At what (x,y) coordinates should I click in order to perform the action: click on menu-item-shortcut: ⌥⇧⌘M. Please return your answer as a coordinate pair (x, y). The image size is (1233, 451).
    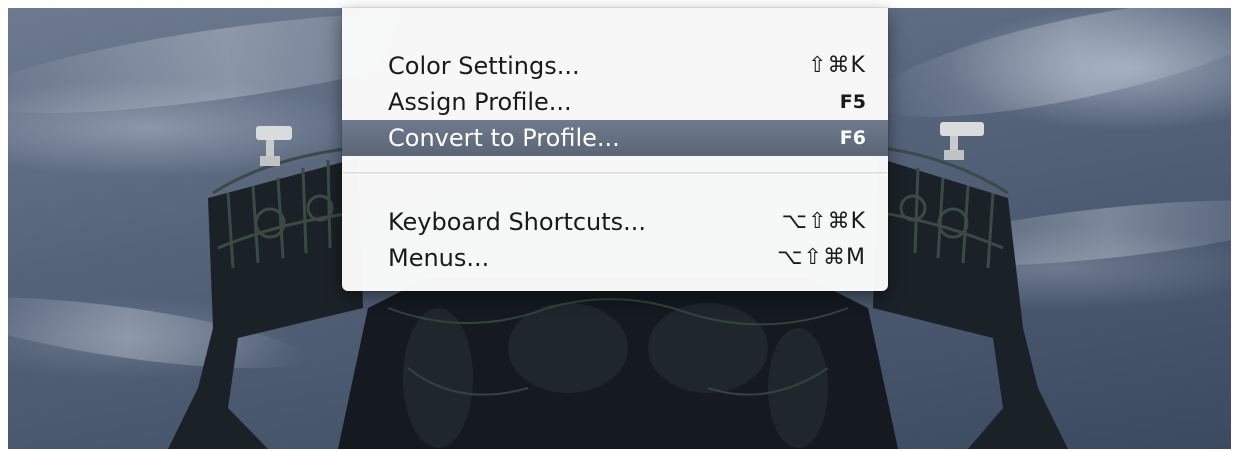
    Looking at the image, I should click on (821, 257).